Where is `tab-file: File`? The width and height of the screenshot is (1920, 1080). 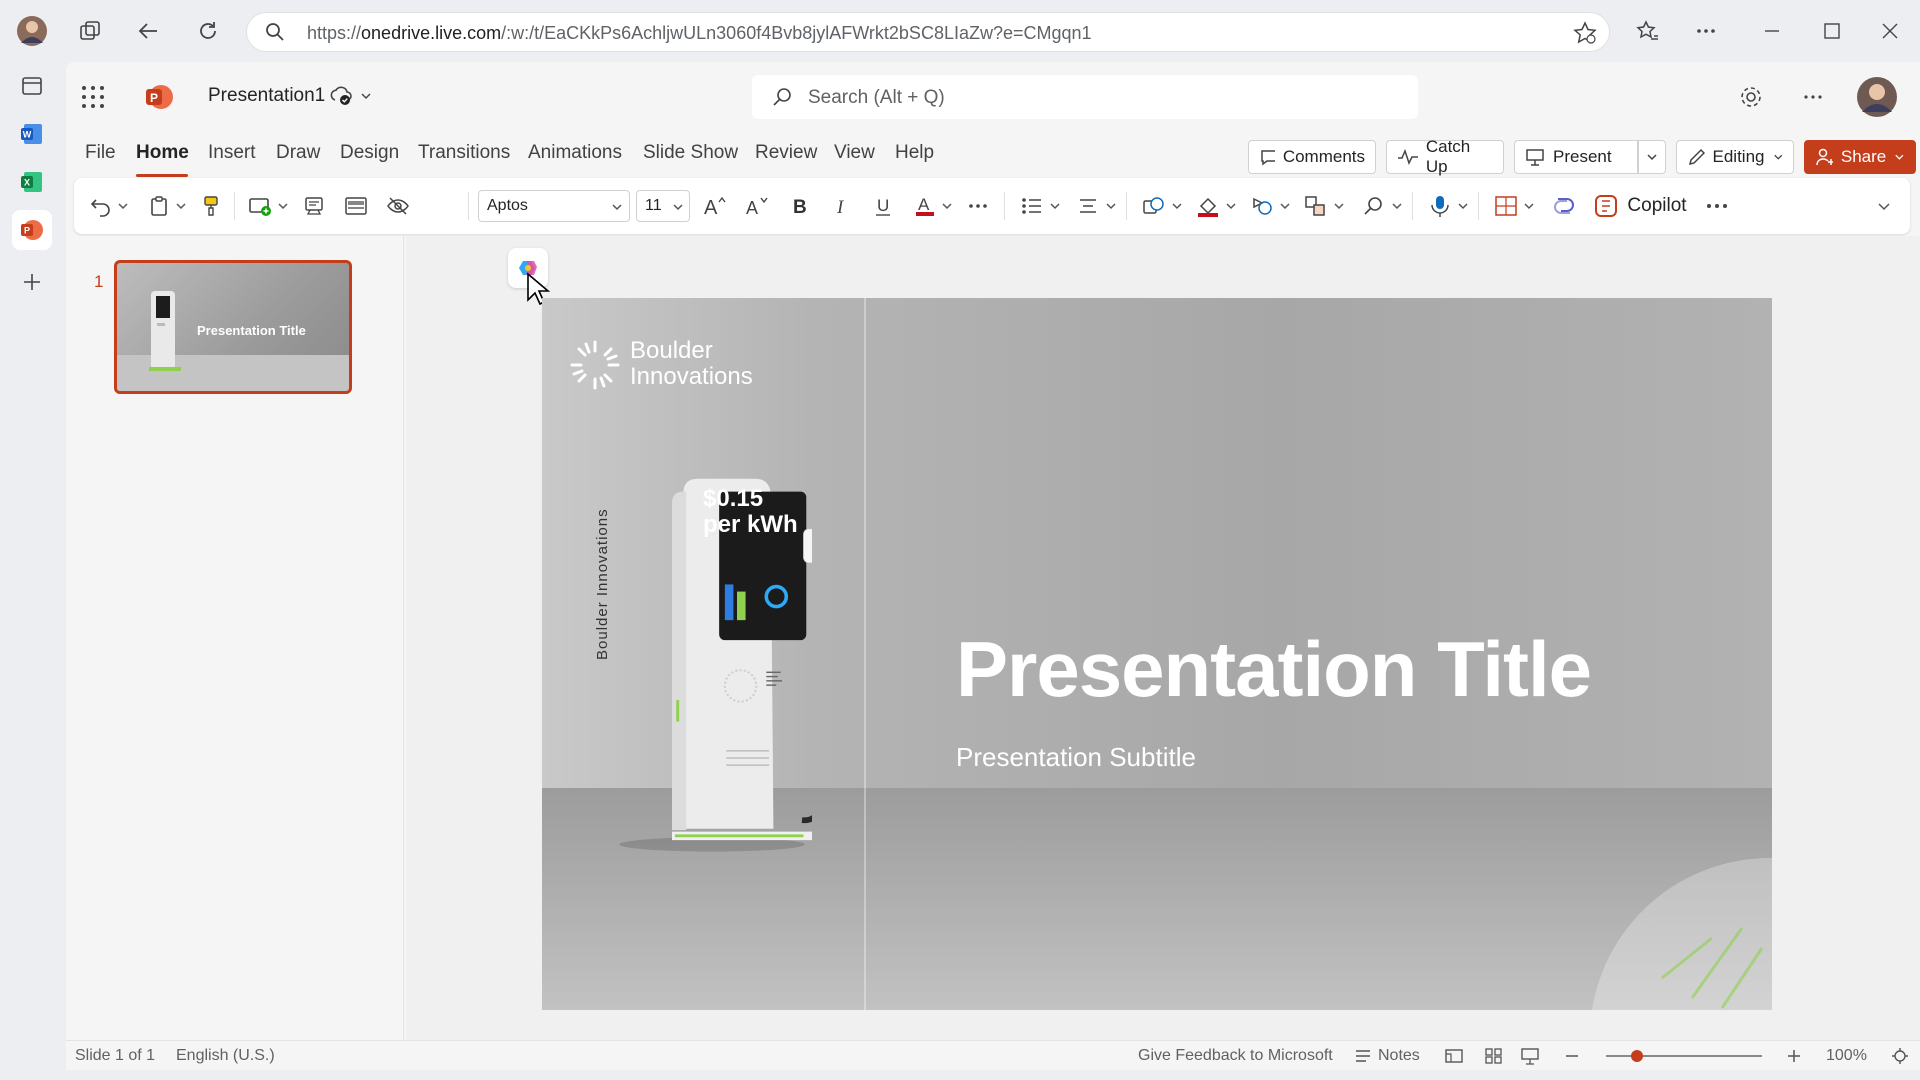 tab-file: File is located at coordinates (100, 153).